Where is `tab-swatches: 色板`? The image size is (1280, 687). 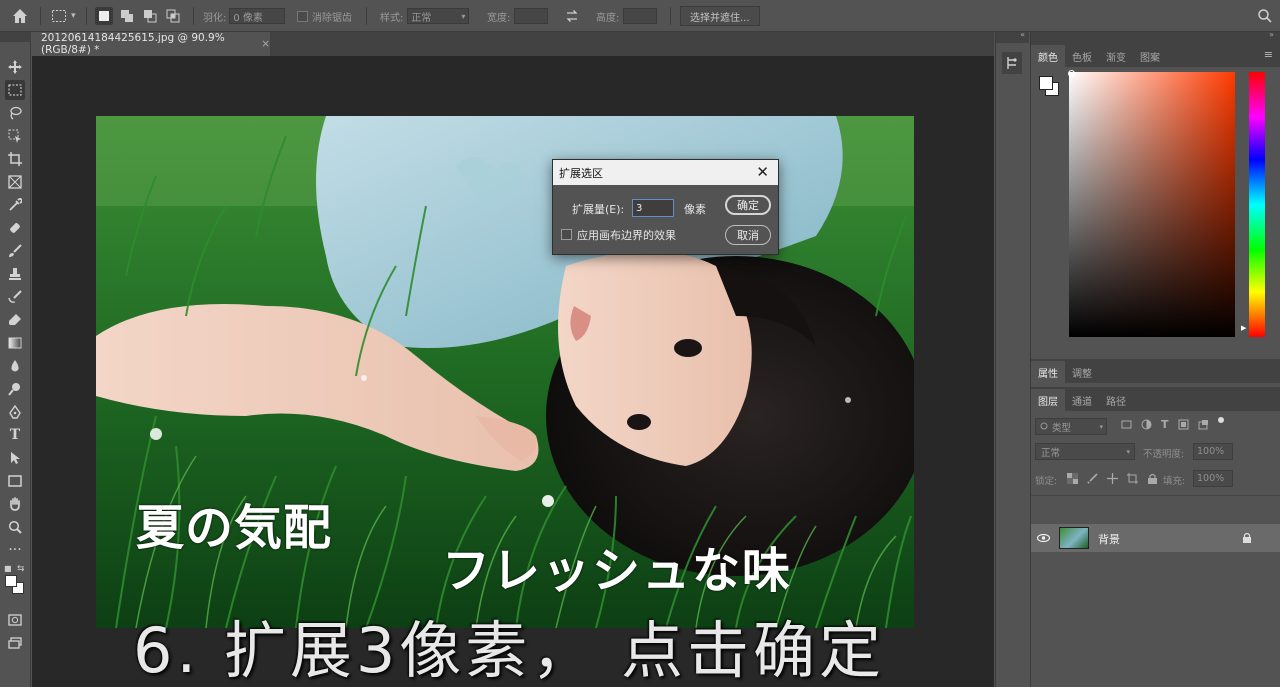 tab-swatches: 色板 is located at coordinates (1082, 56).